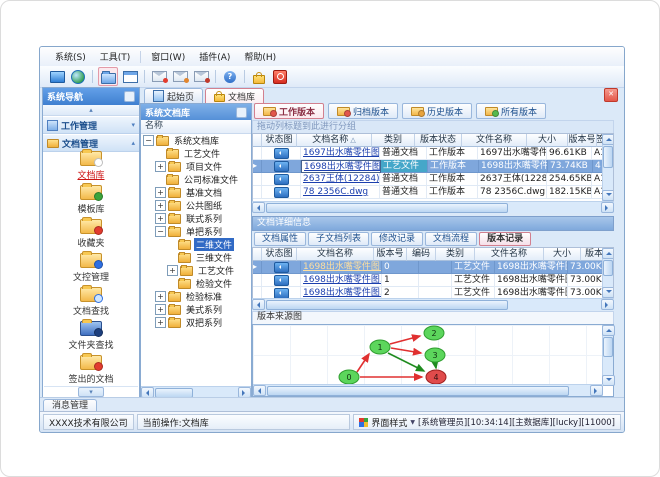  I want to click on tree-node: 联式系列, so click(196, 218).